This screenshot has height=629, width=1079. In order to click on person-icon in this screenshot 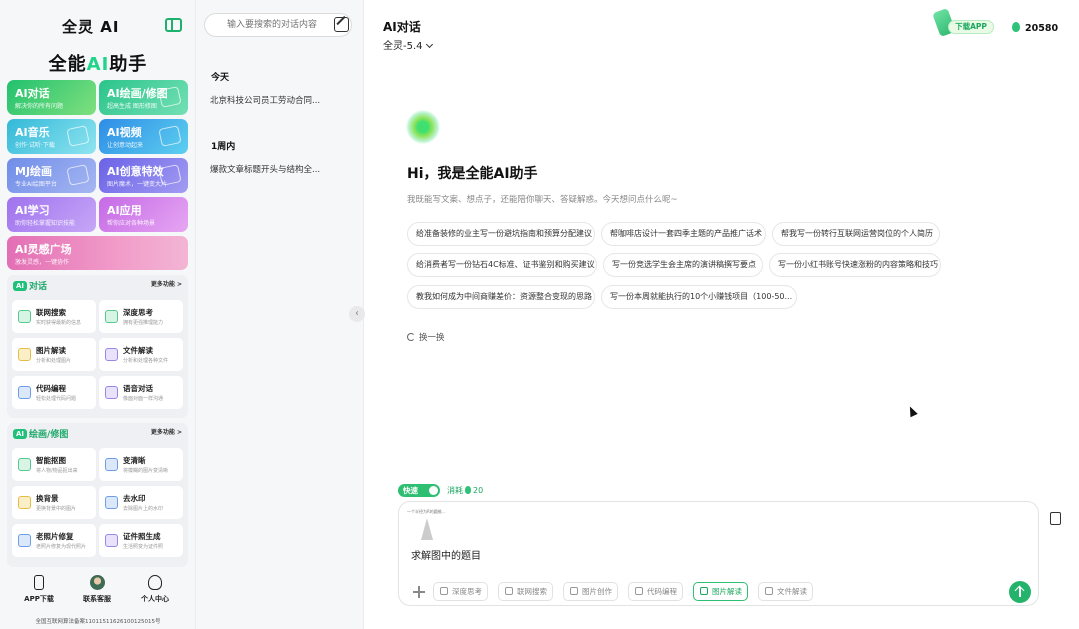, I will do `click(155, 582)`.